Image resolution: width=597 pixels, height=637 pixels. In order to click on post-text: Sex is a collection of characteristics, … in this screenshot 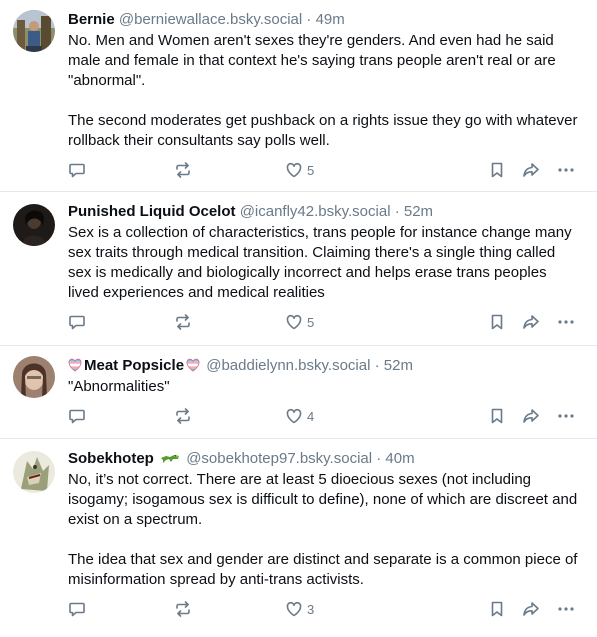, I will do `click(324, 263)`.